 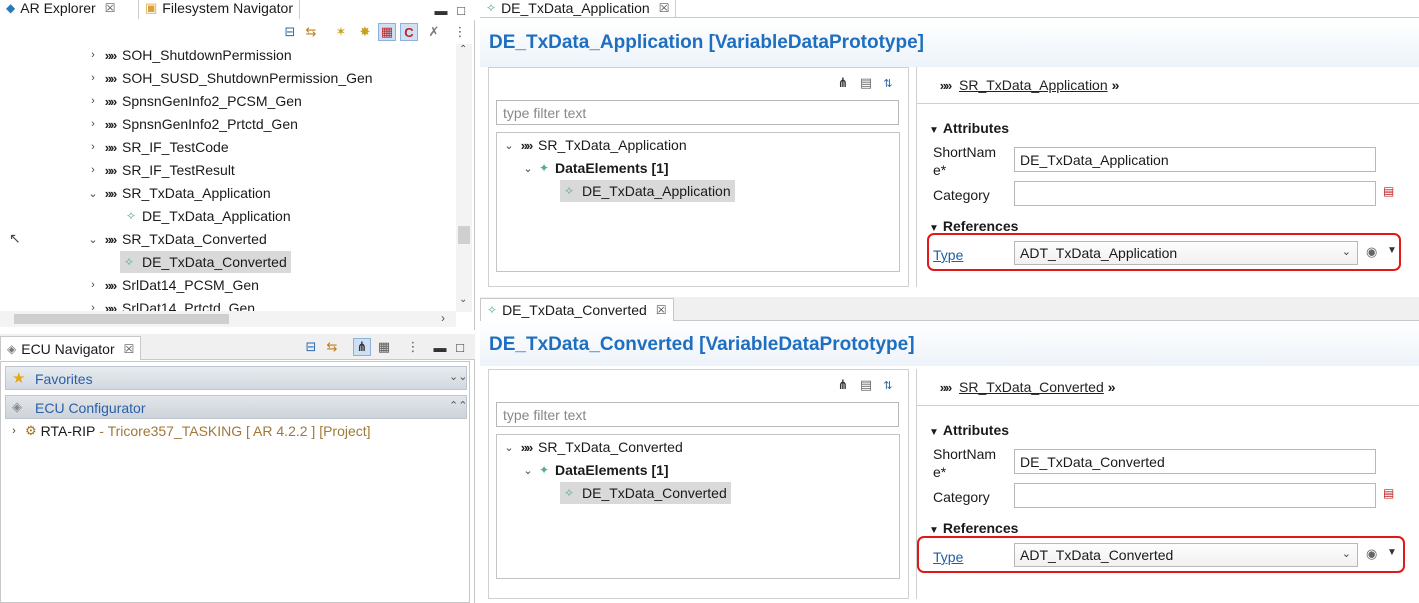 I want to click on tree-item-sr-if-testcode: › »» SR_IF_TestCode, so click(x=157, y=147).